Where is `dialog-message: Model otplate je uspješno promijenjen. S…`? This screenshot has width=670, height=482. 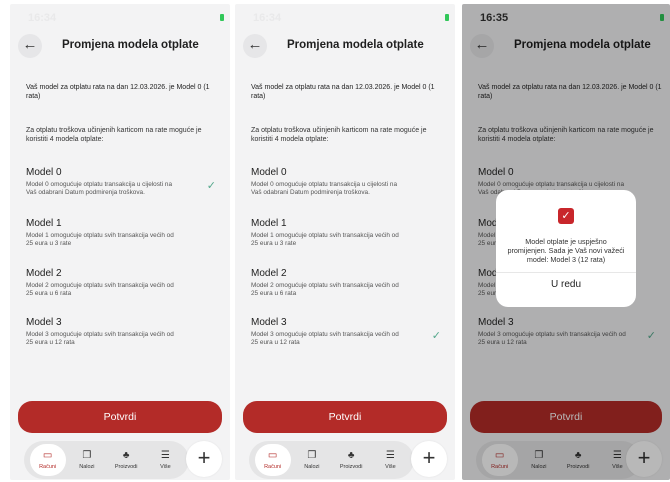 dialog-message: Model otplate je uspješno promijenjen. S… is located at coordinates (566, 250).